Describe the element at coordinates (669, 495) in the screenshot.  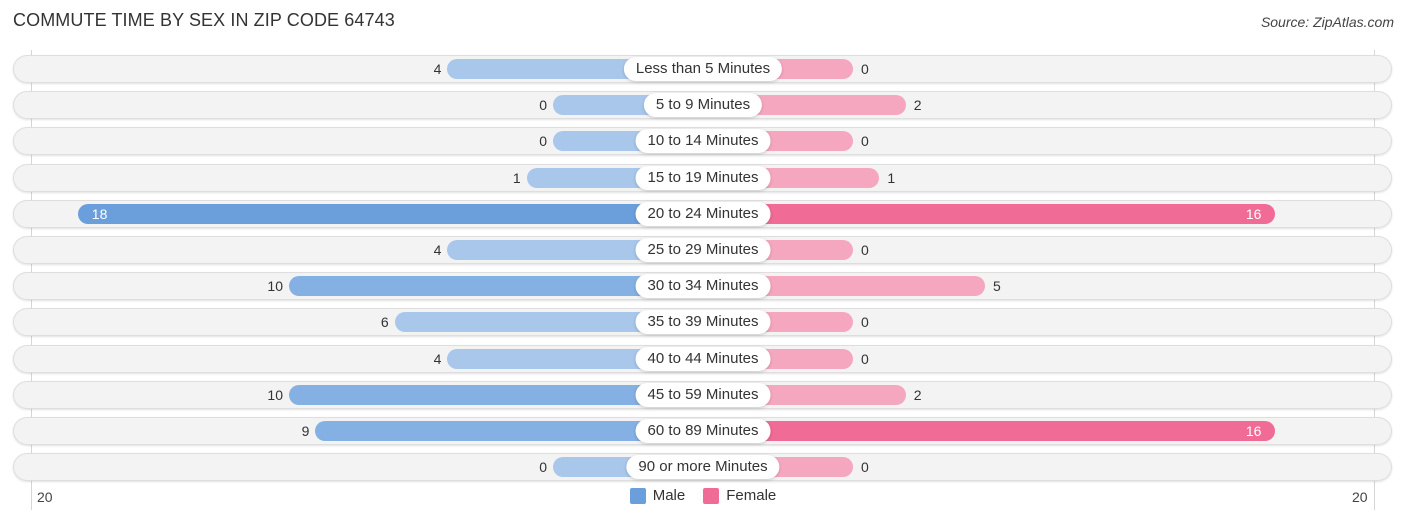
I see `legend-label-male: Male` at that location.